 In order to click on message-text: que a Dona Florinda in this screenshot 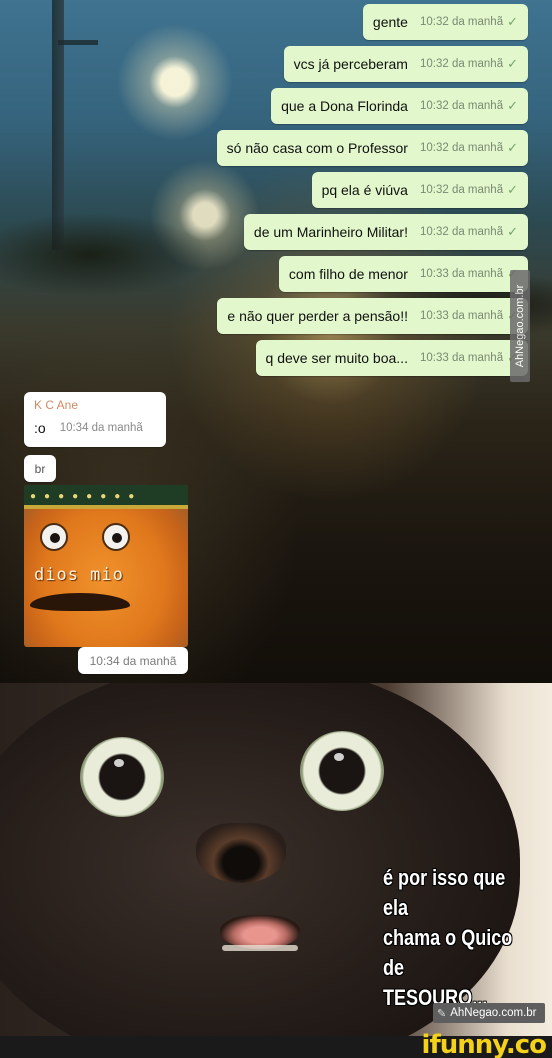, I will do `click(344, 106)`.